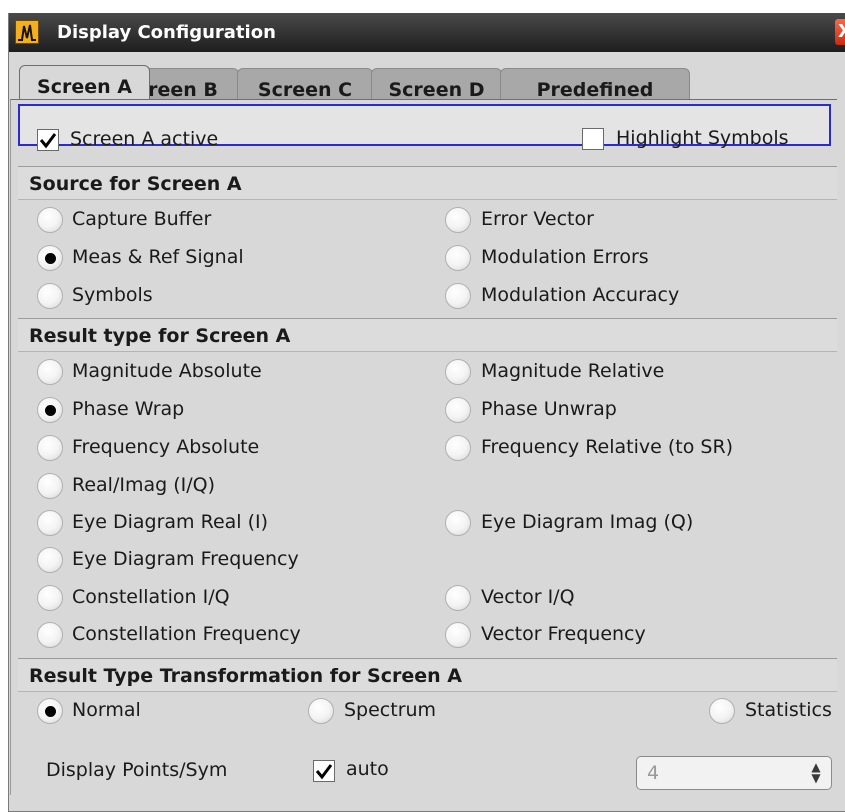 This screenshot has height=812, width=845. What do you see at coordinates (50, 410) in the screenshot?
I see `radio-phase-wrap` at bounding box center [50, 410].